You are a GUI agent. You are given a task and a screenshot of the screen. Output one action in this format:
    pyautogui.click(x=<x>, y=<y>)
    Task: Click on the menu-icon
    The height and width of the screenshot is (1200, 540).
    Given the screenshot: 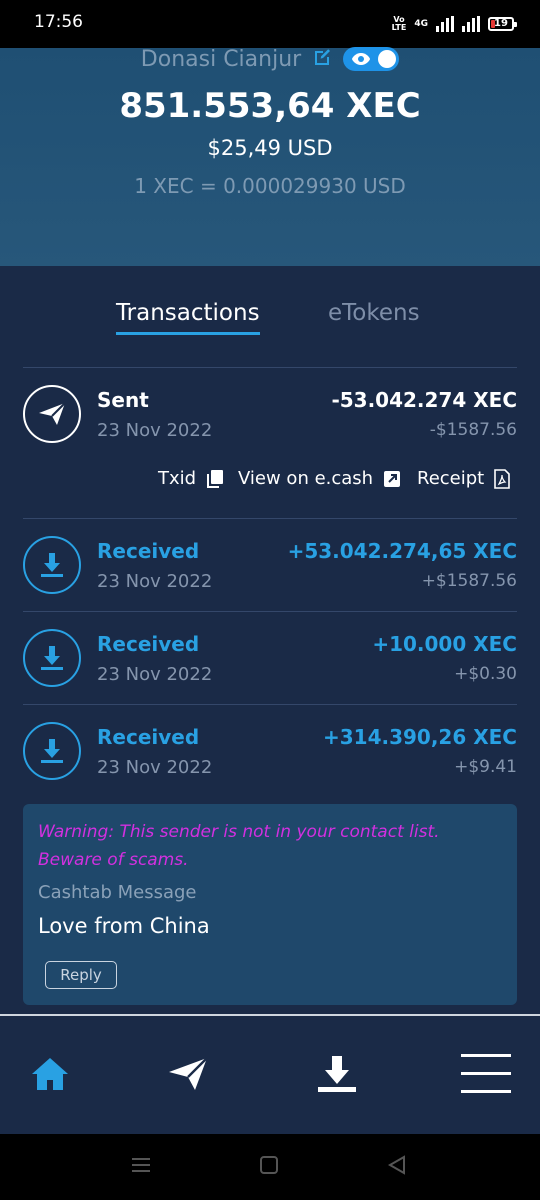 What is the action you would take?
    pyautogui.click(x=486, y=1074)
    